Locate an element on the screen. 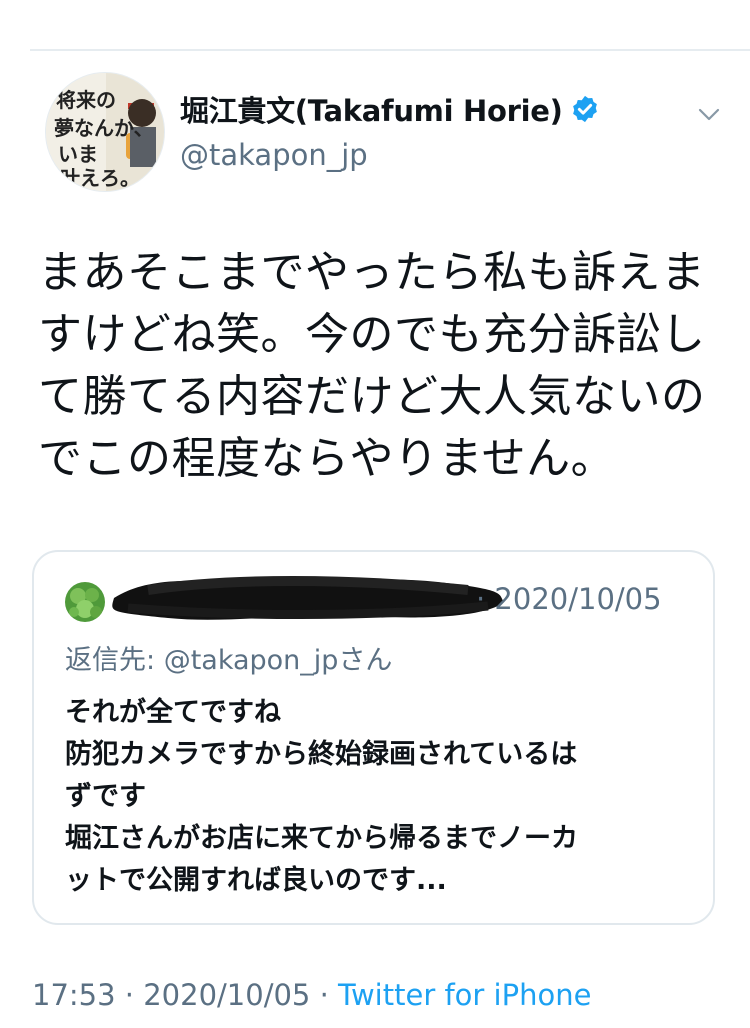 The width and height of the screenshot is (750, 1028). svg-text: 叶えろ。 is located at coordinates (100, 178).